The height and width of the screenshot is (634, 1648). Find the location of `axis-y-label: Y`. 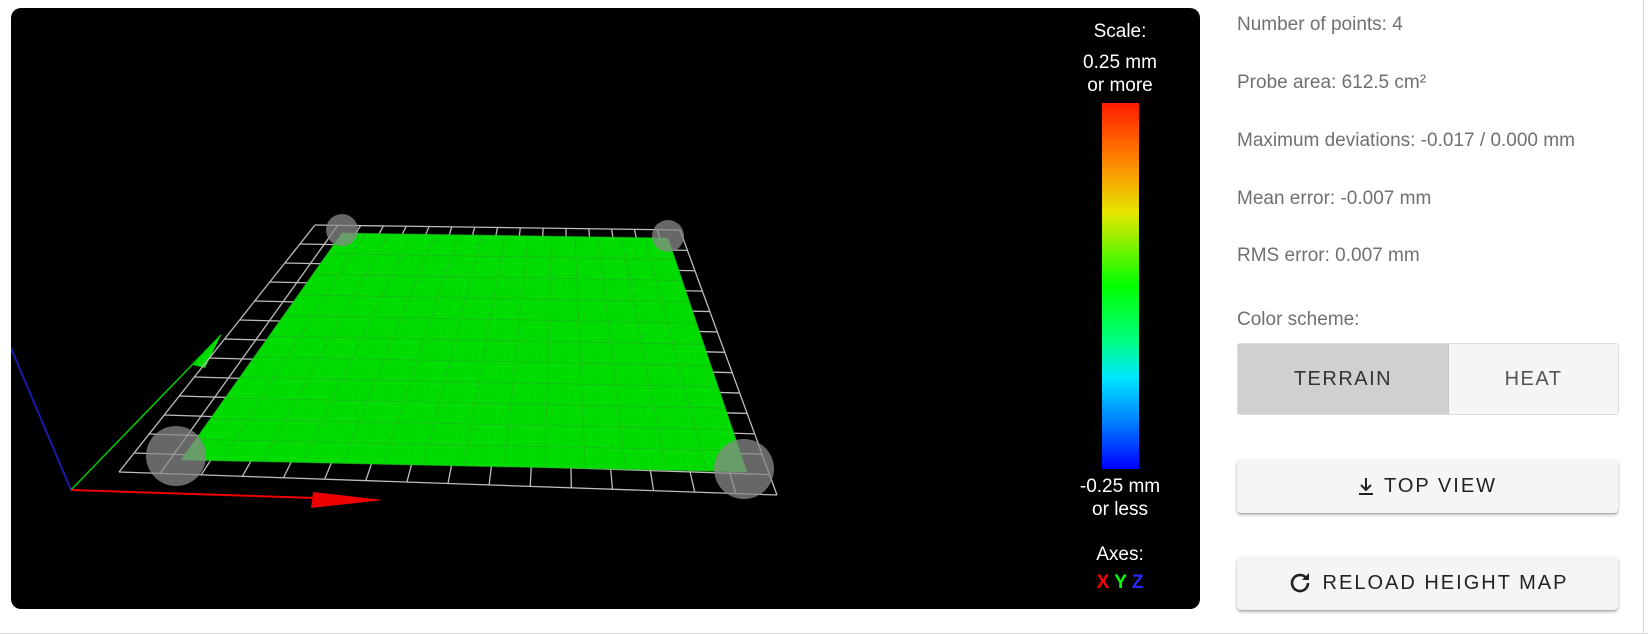

axis-y-label: Y is located at coordinates (1120, 582).